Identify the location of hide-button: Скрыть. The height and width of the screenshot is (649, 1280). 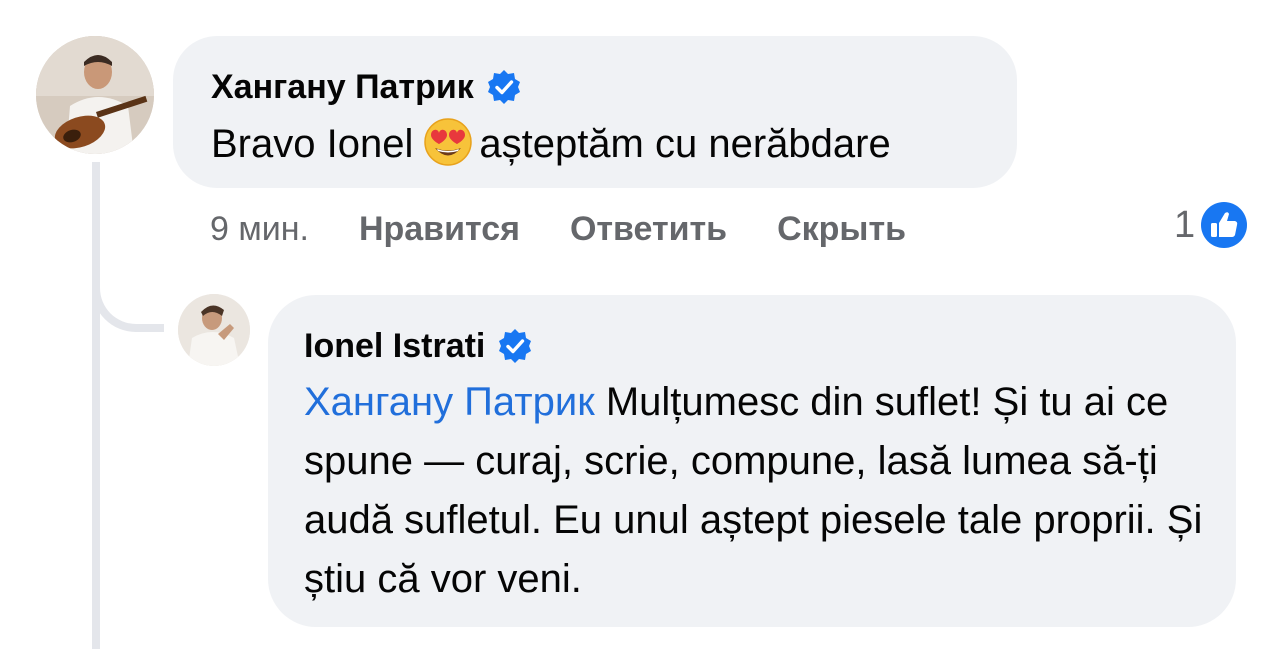
(841, 229).